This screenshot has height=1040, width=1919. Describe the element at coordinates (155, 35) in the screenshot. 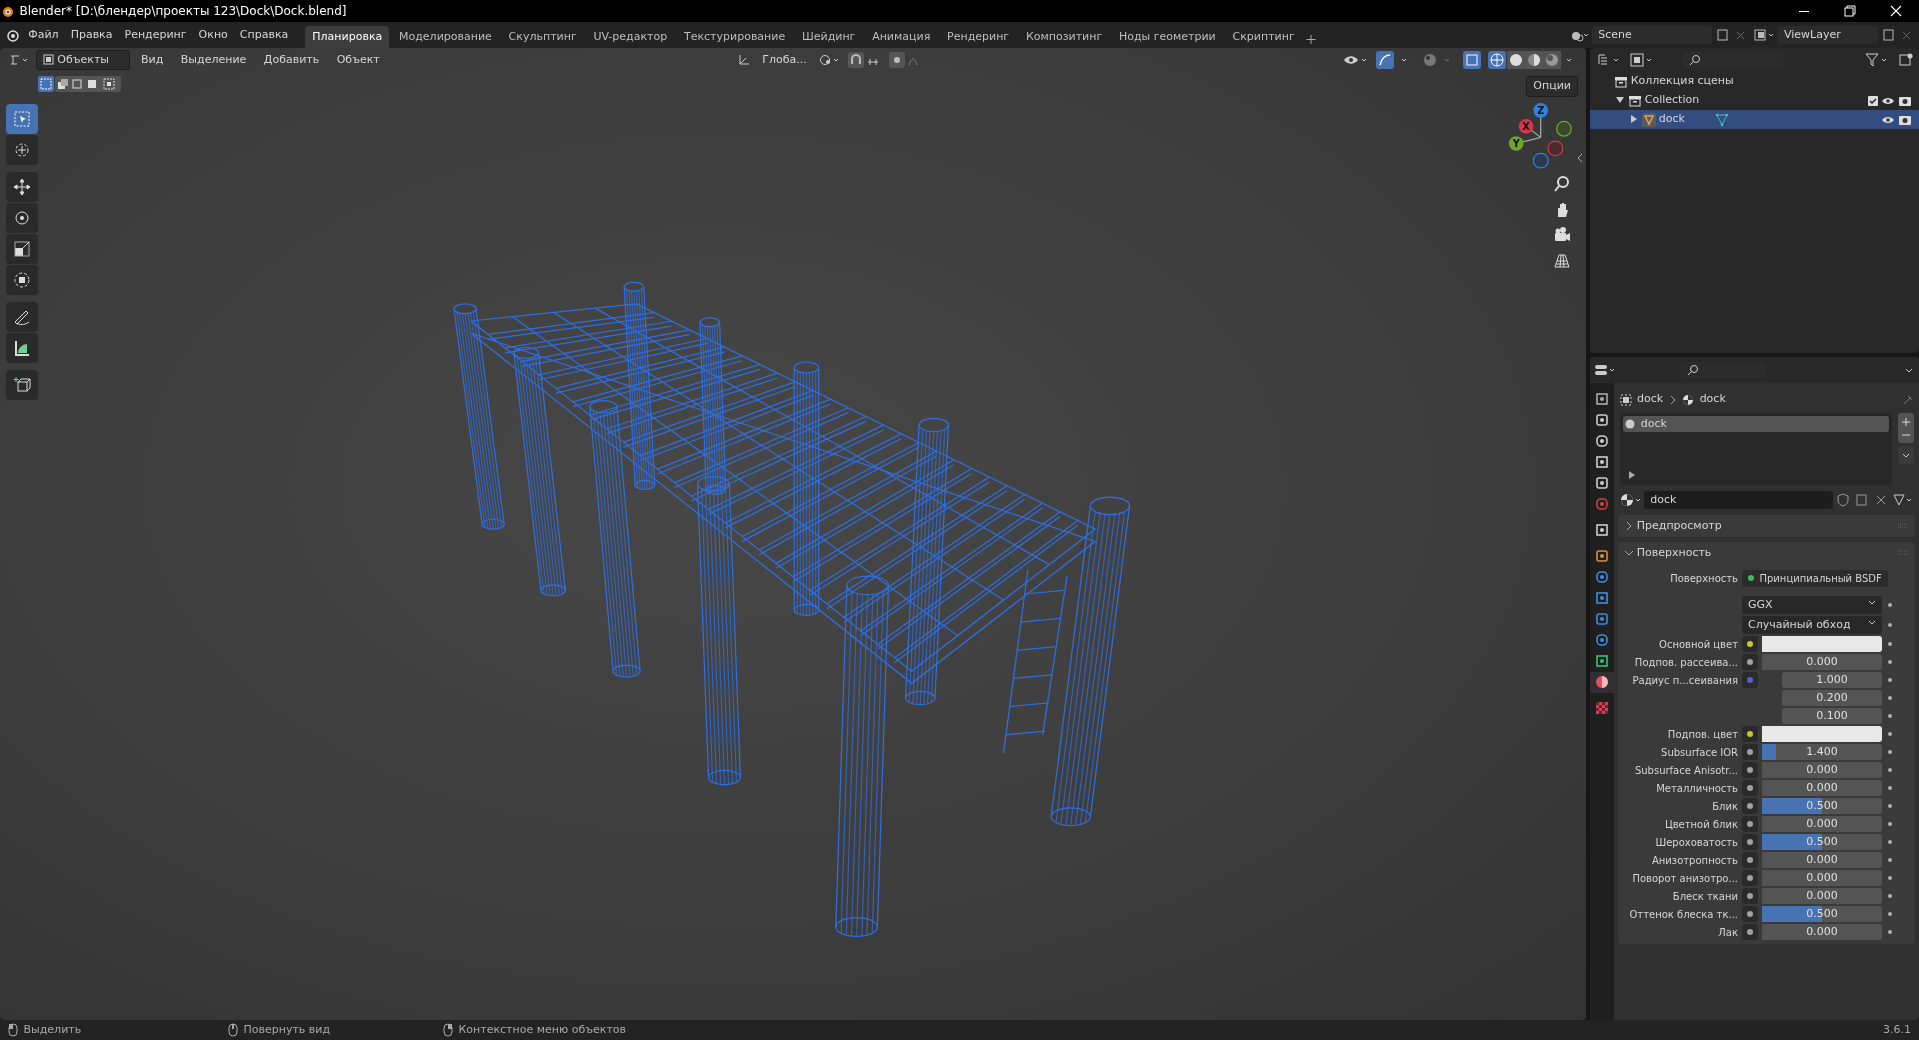

I see `menu-item: Рендеринг` at that location.